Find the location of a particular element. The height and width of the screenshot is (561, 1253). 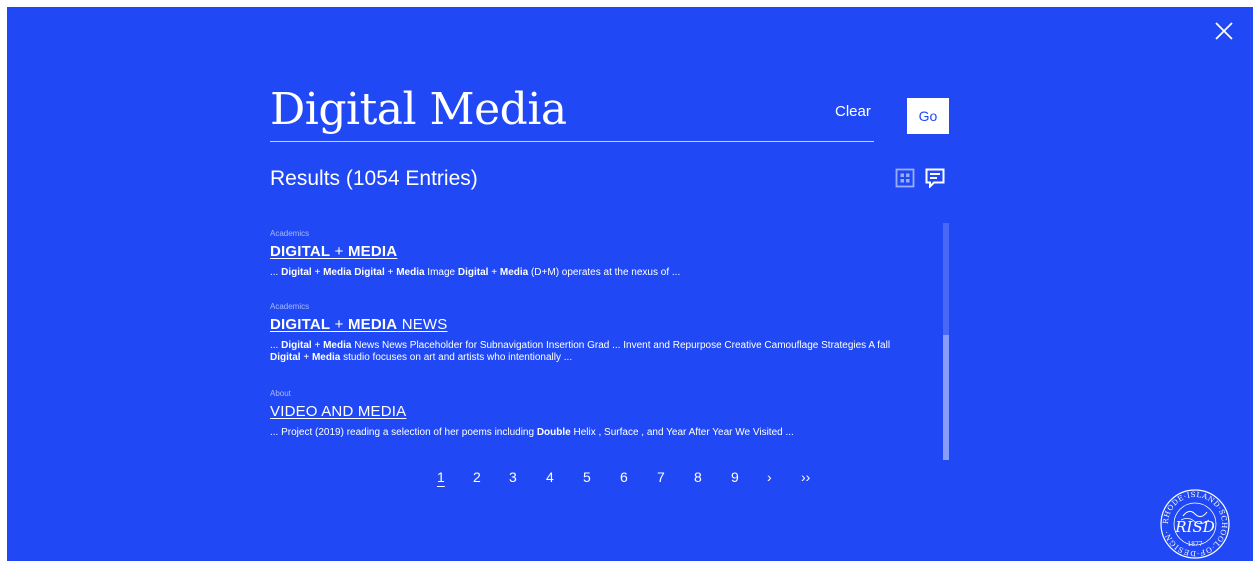

page-link-6: 6 is located at coordinates (624, 477).